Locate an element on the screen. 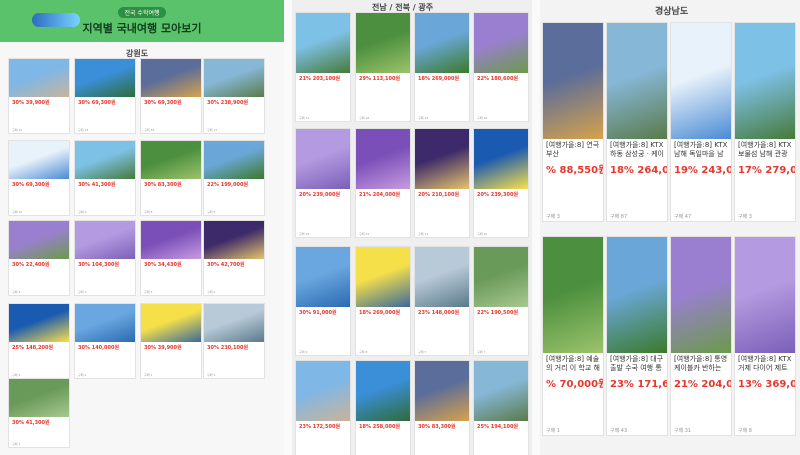 The image size is (800, 455). product-card: 21% 204,000원 구매 14 is located at coordinates (383, 183).